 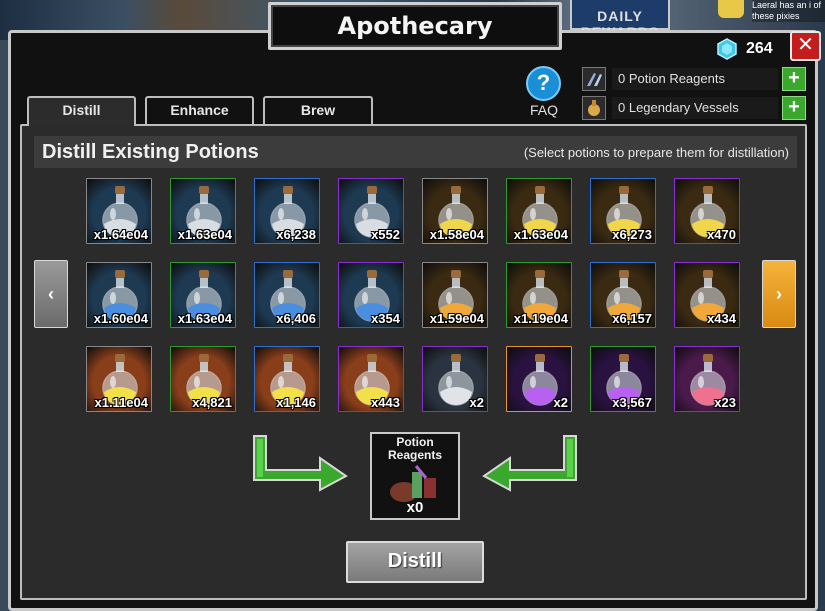 I want to click on window-title: Apothecary, so click(x=415, y=26).